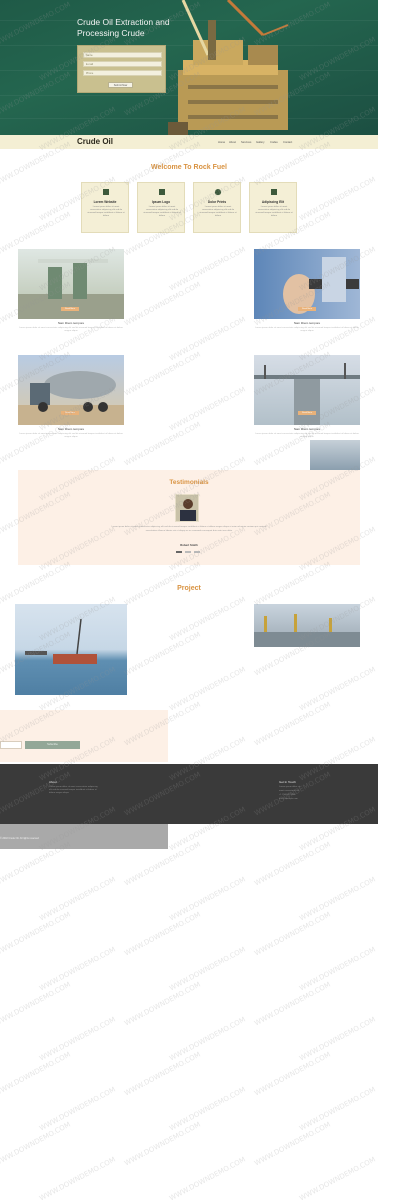  What do you see at coordinates (162, 192) in the screenshot?
I see `bar-chart-icon` at bounding box center [162, 192].